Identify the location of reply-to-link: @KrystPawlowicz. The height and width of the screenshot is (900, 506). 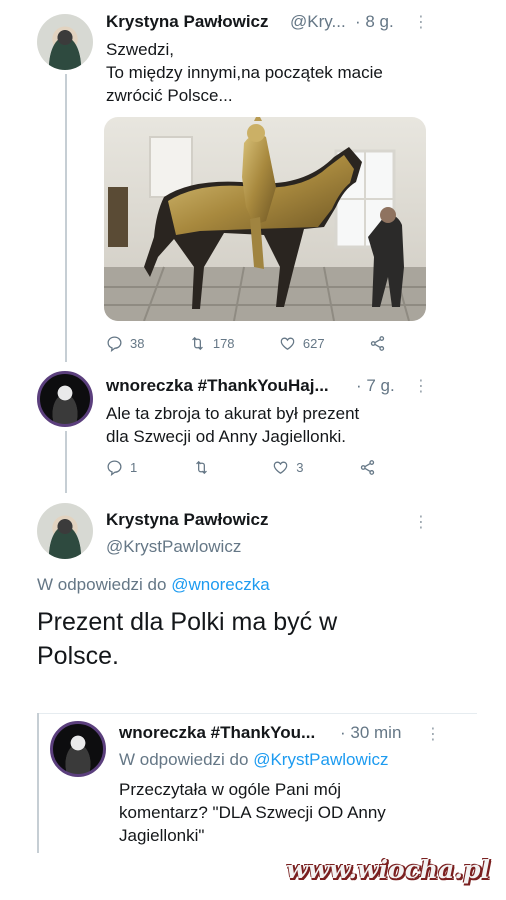
(320, 759).